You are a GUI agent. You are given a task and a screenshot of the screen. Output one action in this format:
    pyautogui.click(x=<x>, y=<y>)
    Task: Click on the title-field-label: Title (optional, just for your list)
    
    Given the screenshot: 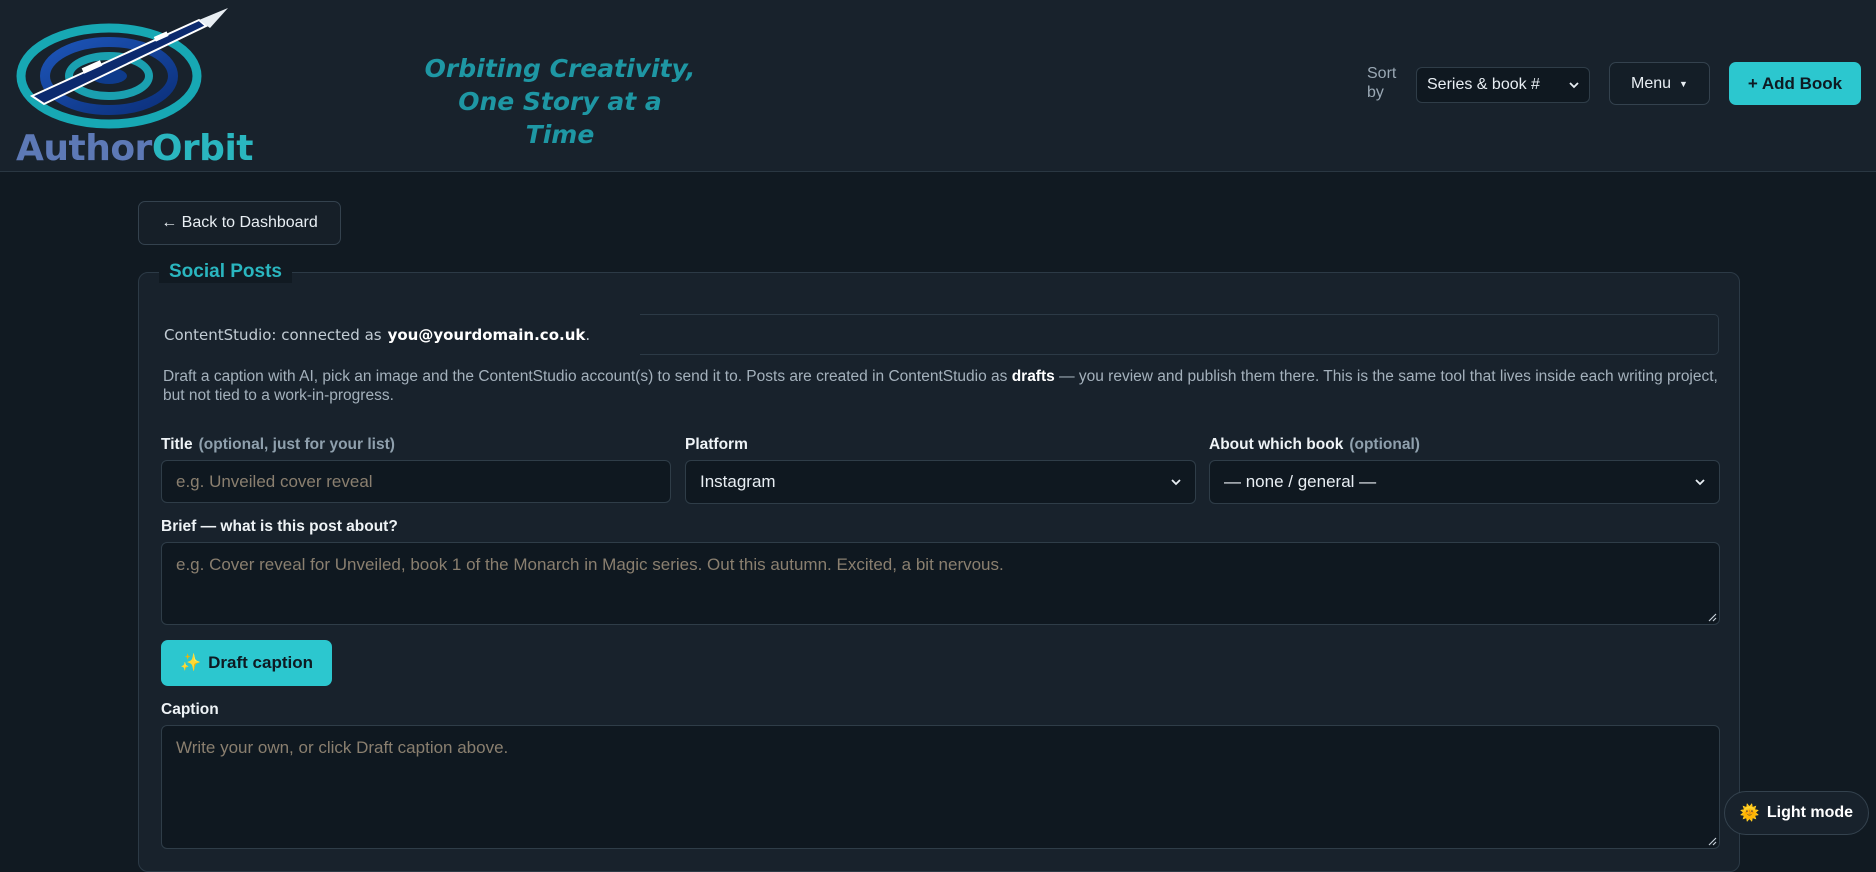 What is the action you would take?
    pyautogui.click(x=278, y=444)
    